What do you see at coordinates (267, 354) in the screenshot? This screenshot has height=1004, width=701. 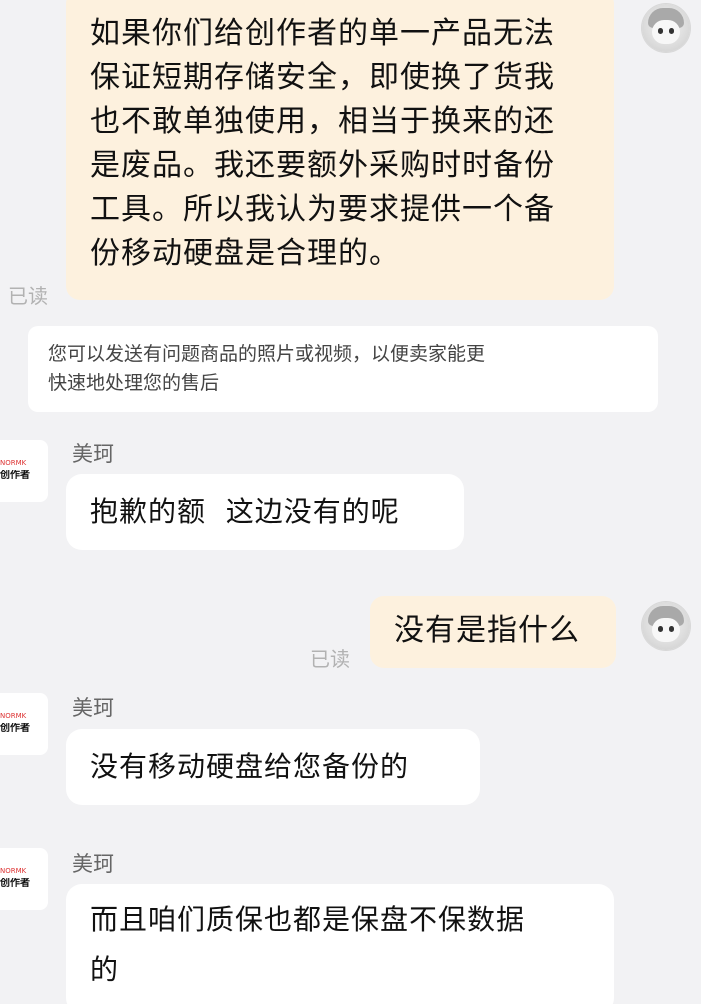 I see `notice-line: 您可以发送有问题商品的照片或视频，以便卖家能更` at bounding box center [267, 354].